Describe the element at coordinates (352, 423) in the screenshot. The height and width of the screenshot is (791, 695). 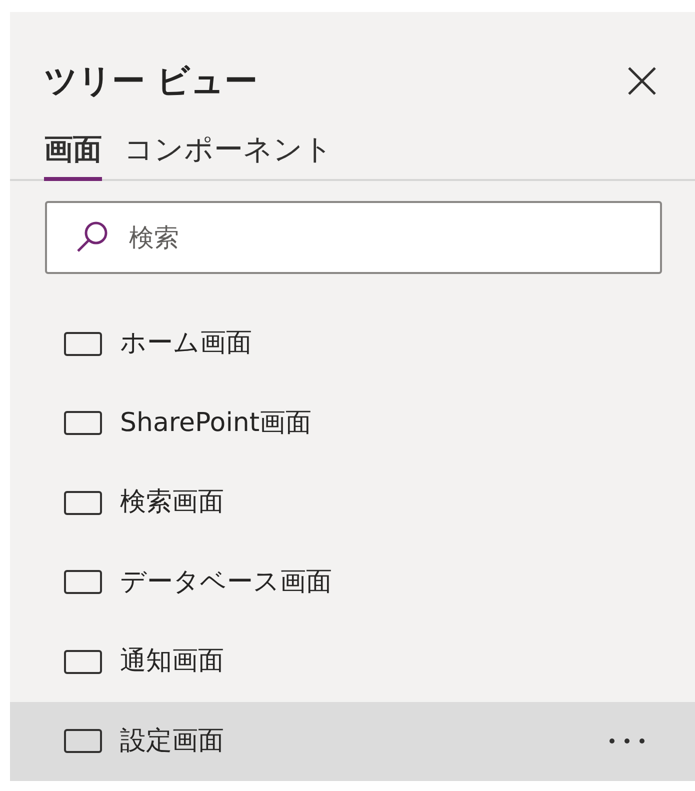
I see `screen-item: SharePoint画面` at that location.